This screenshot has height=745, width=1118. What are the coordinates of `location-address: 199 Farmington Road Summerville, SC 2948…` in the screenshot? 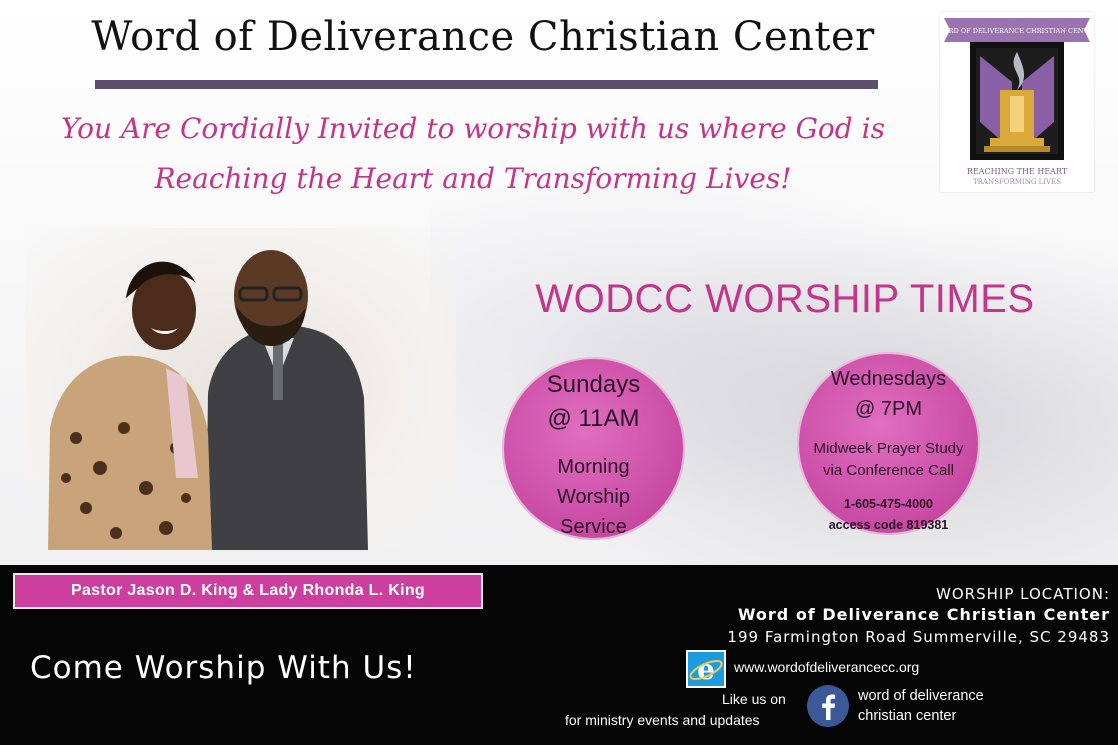 It's located at (918, 637).